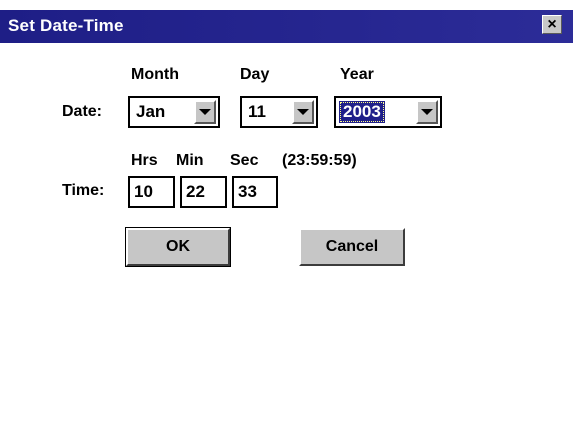 Image resolution: width=573 pixels, height=433 pixels. What do you see at coordinates (144, 160) in the screenshot?
I see `hrs-header: Hrs` at bounding box center [144, 160].